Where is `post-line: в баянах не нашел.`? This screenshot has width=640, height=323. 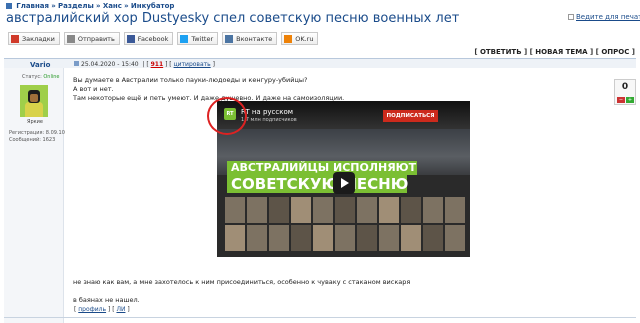 post-line: в баянах не нашел. is located at coordinates (106, 300).